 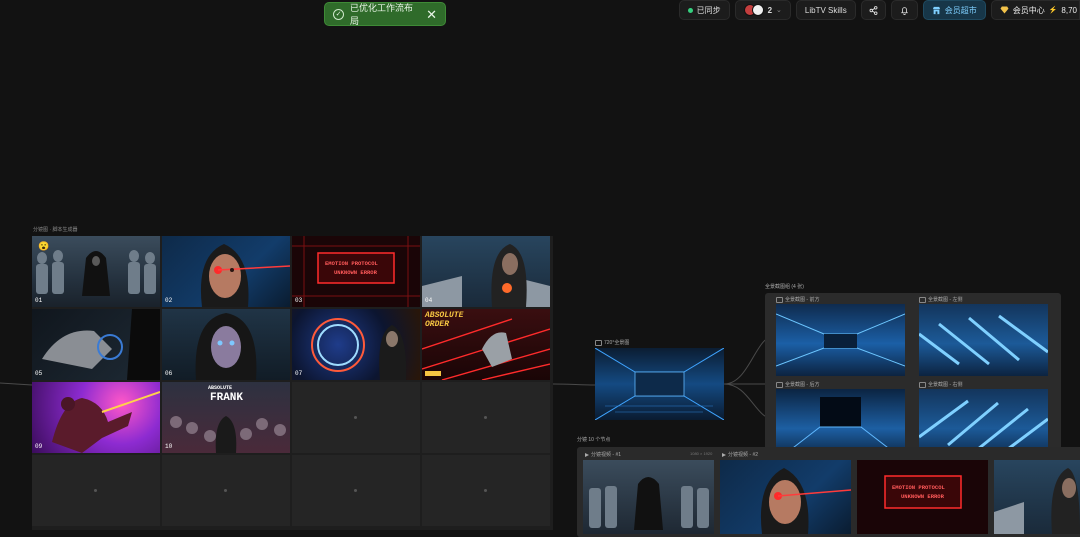 What do you see at coordinates (44, 246) in the screenshot?
I see `emoji-badge: 😮` at bounding box center [44, 246].